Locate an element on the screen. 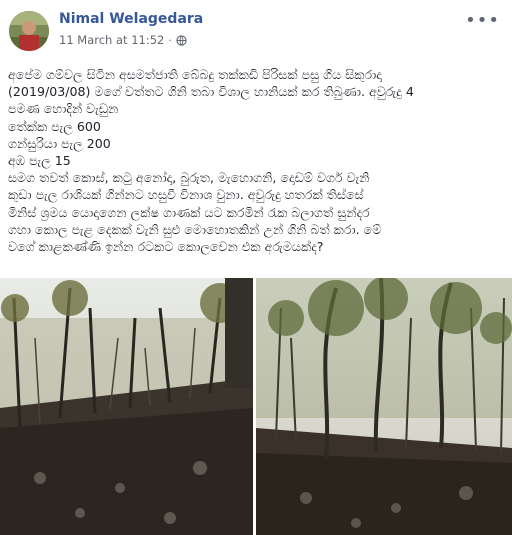 The height and width of the screenshot is (535, 512). avatar-image is located at coordinates (29, 31).